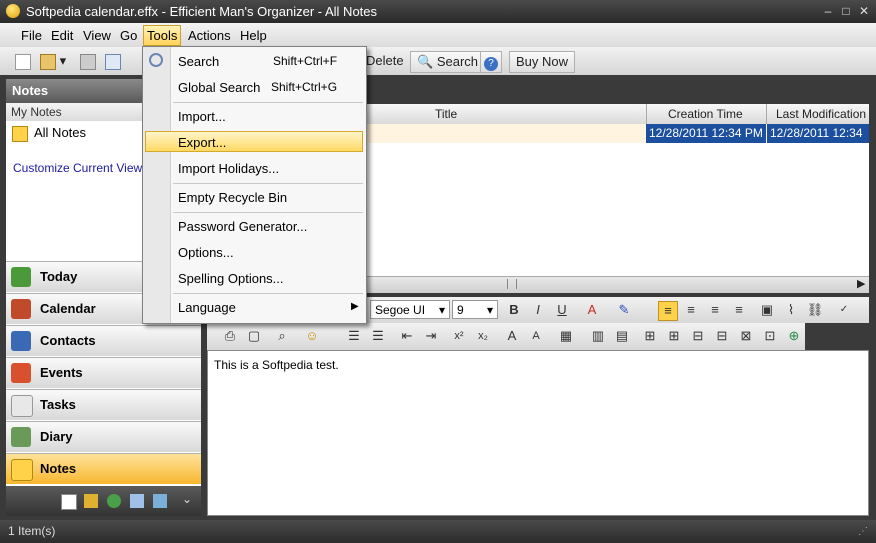  I want to click on open-icon: ▾, so click(53, 61).